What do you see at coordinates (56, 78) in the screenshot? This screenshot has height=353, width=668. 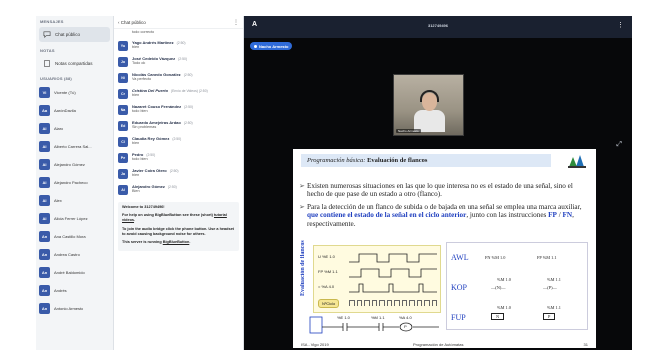 I see `users-section-title: USUARIOS (88)` at bounding box center [56, 78].